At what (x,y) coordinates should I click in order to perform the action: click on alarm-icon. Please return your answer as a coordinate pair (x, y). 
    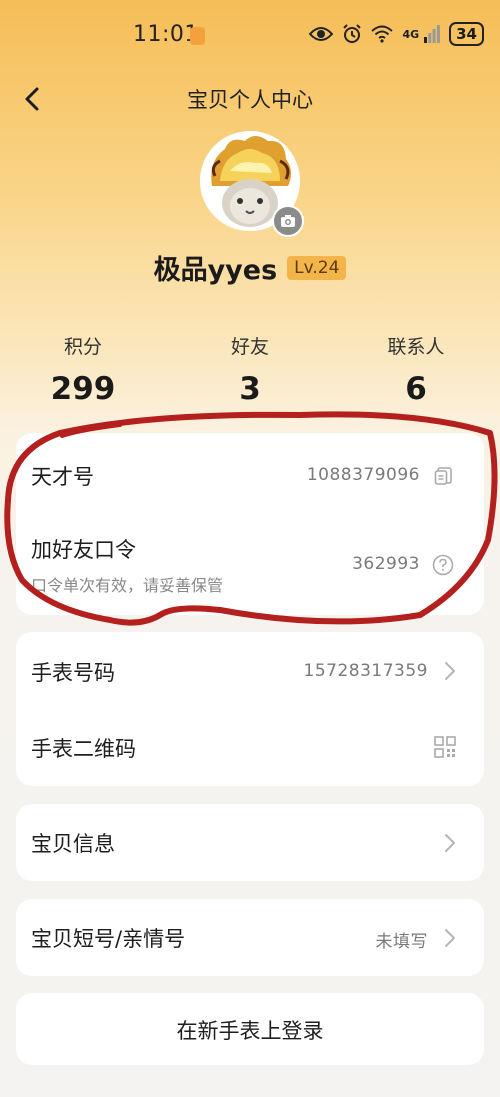
    Looking at the image, I should click on (352, 33).